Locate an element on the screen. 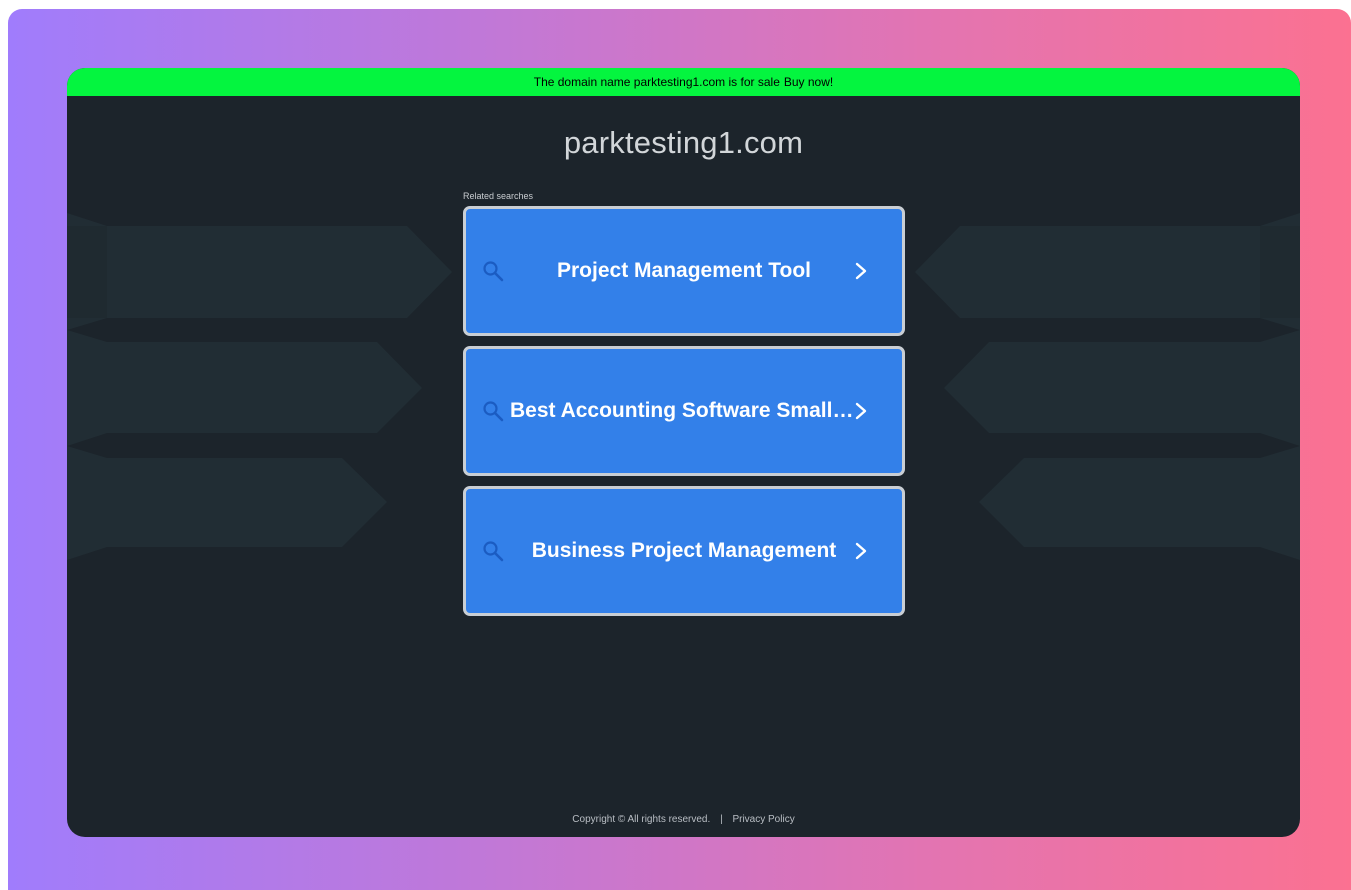 Image resolution: width=1351 pixels, height=890 pixels. related-search-label: Best Accounting Software Small Business is located at coordinates (684, 410).